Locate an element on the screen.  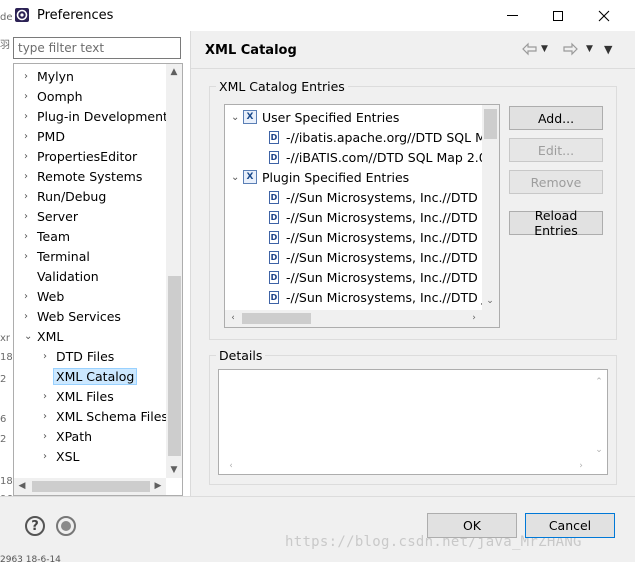
record-macro-icon is located at coordinates (66, 526).